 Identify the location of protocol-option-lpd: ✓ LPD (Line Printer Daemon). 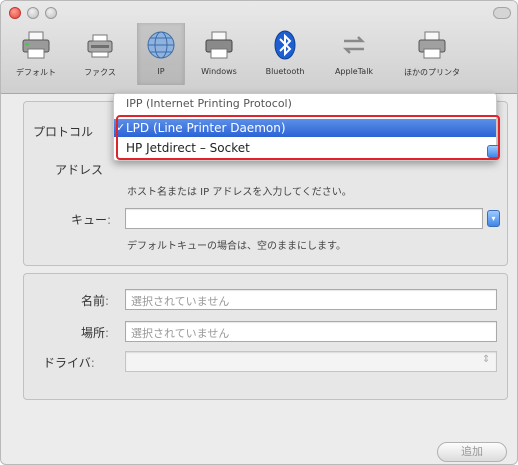
(305, 128).